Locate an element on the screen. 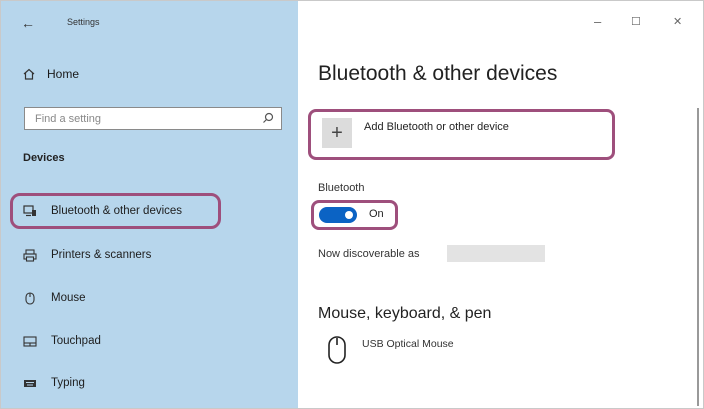 This screenshot has height=409, width=704. touchpad-icon is located at coordinates (30, 341).